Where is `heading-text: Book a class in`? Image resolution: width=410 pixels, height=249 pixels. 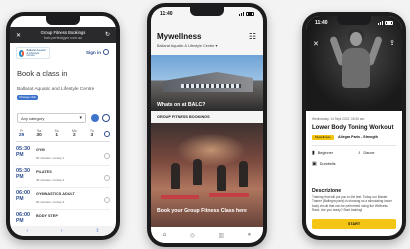
heading-text: Book a class in is located at coordinates (42, 73).